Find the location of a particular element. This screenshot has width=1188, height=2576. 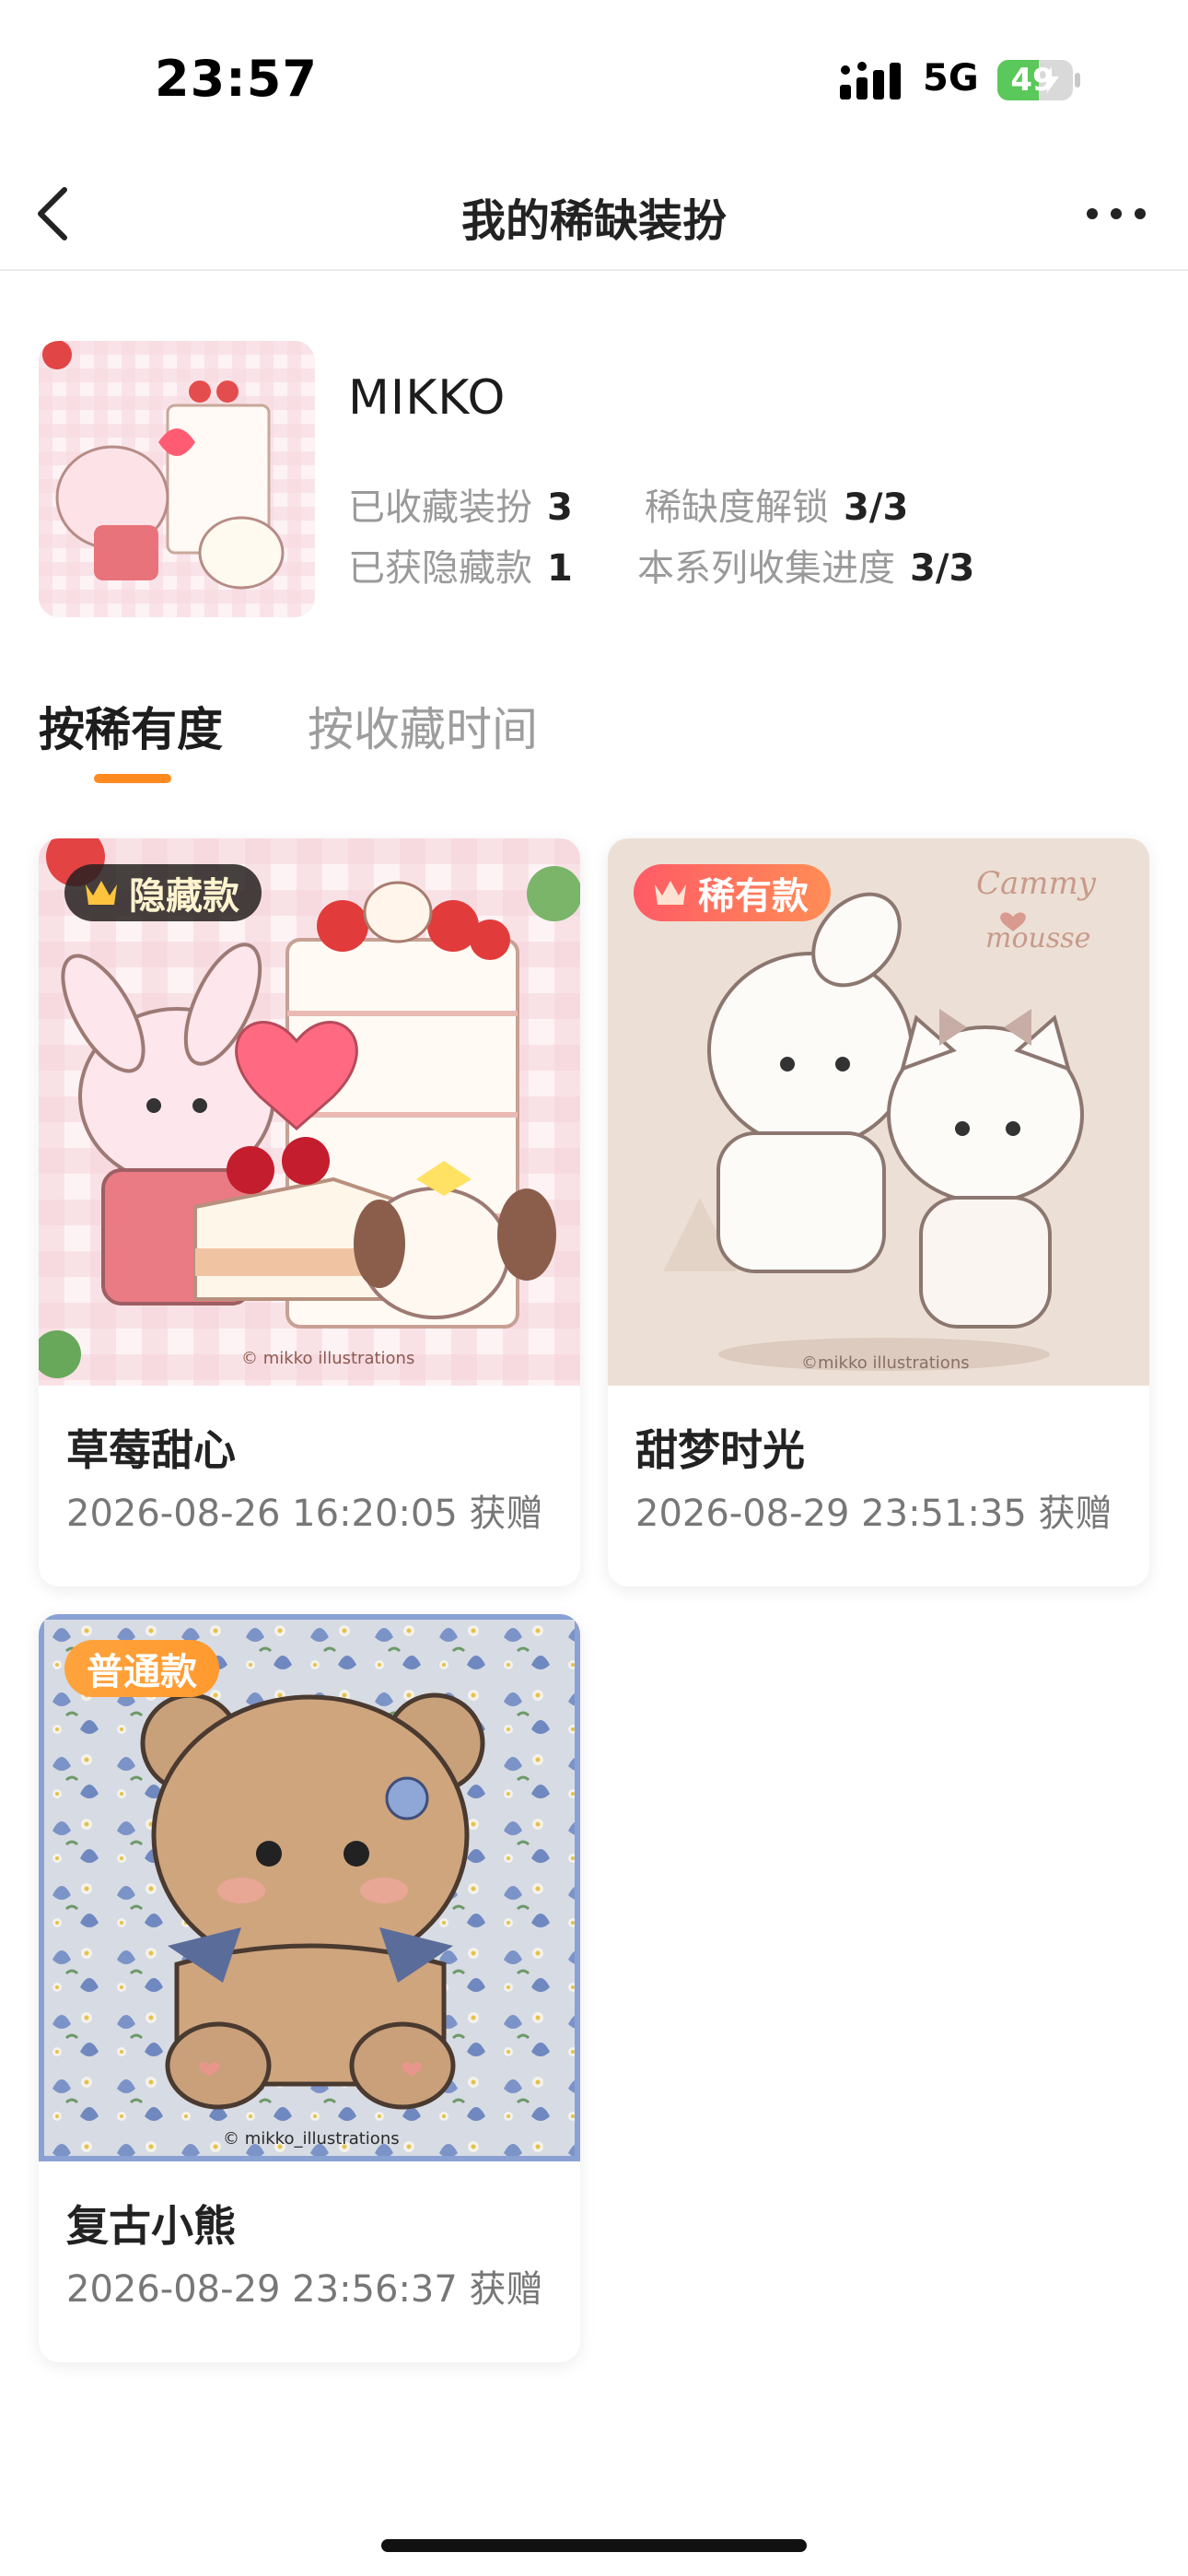

stat-hidden-obtained: 已获隐藏款 1 is located at coordinates (460, 568).